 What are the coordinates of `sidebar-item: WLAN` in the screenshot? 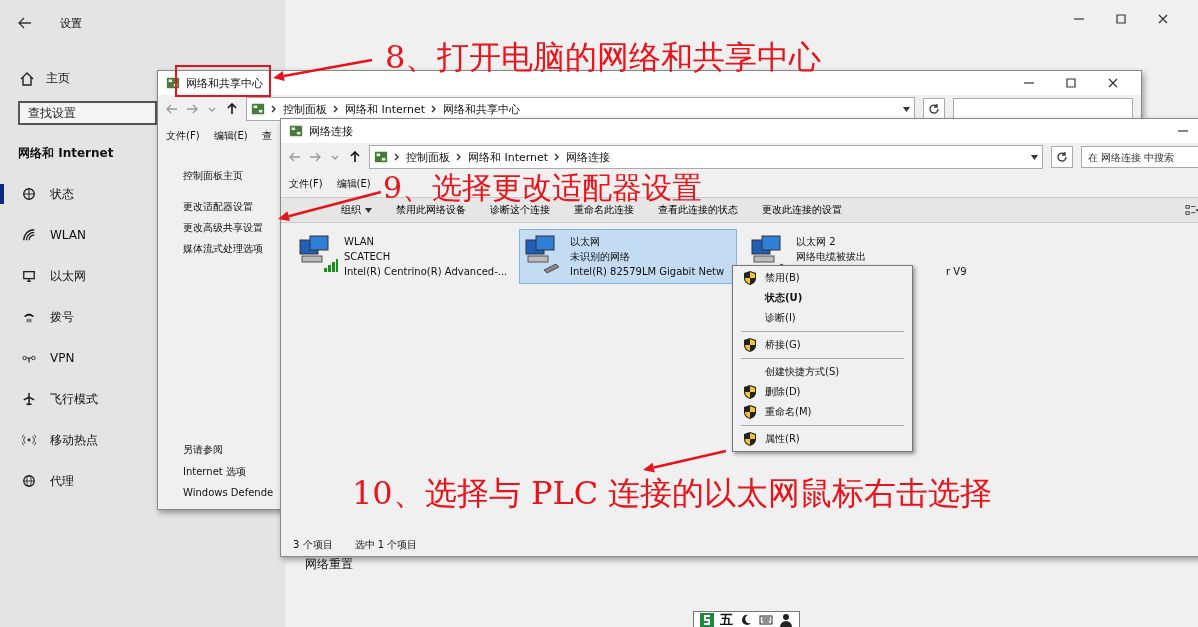 It's located at (46, 235).